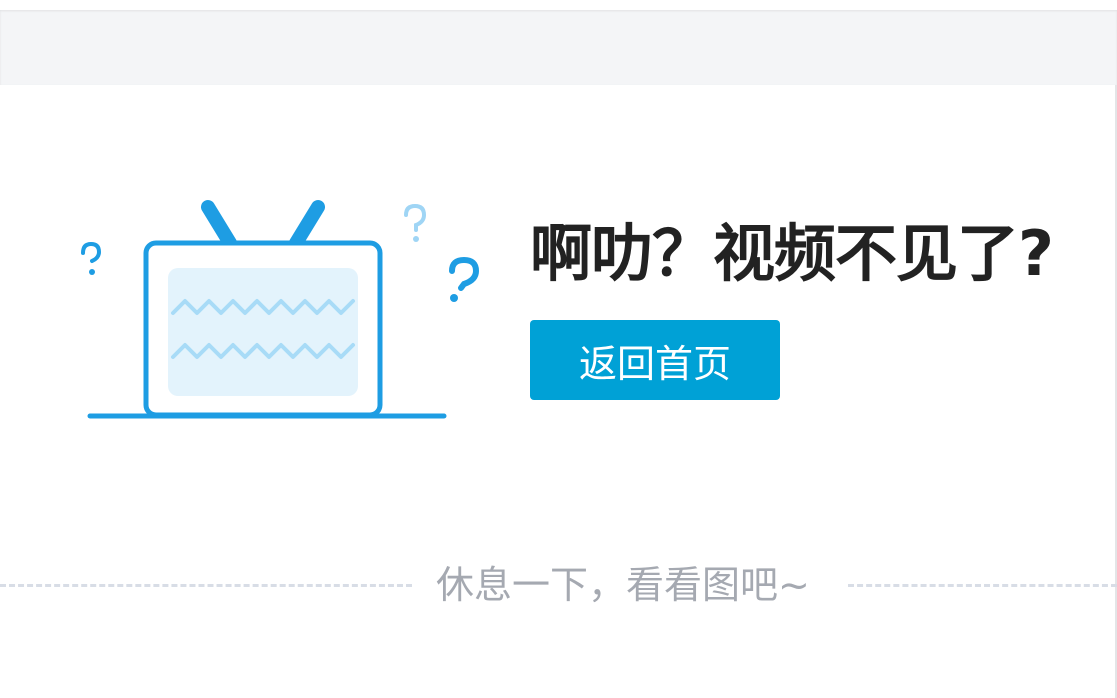 This screenshot has height=698, width=1117. I want to click on dashed-line-left, so click(206, 585).